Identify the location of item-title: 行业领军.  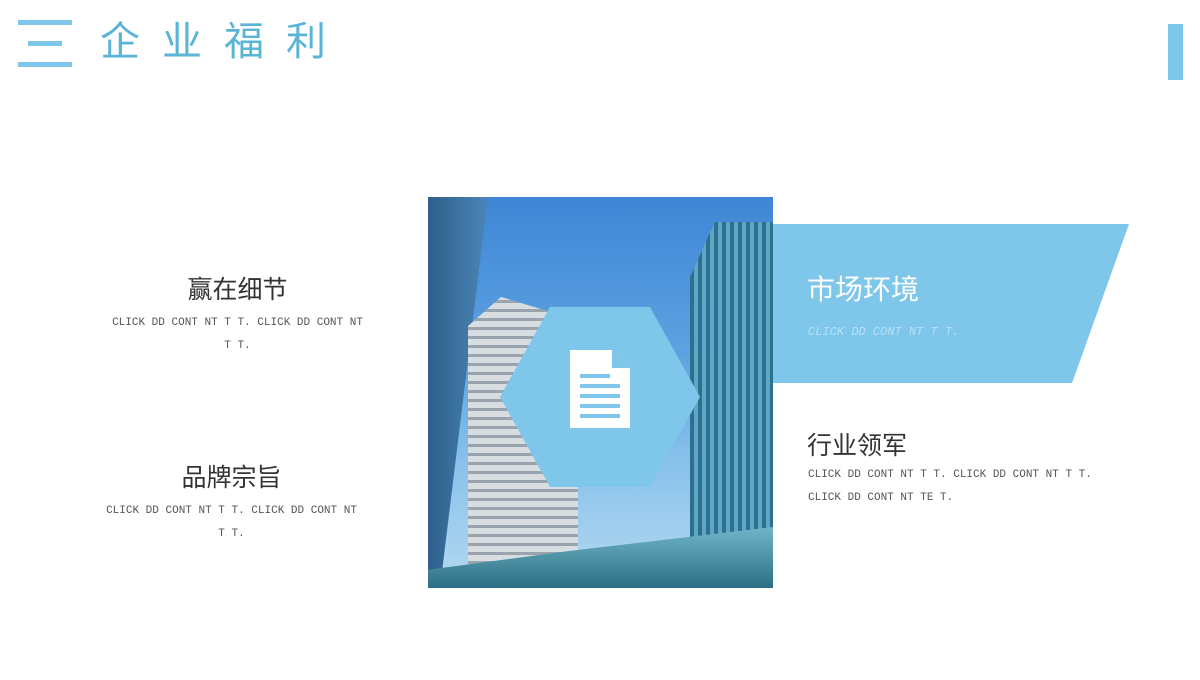
(857, 445).